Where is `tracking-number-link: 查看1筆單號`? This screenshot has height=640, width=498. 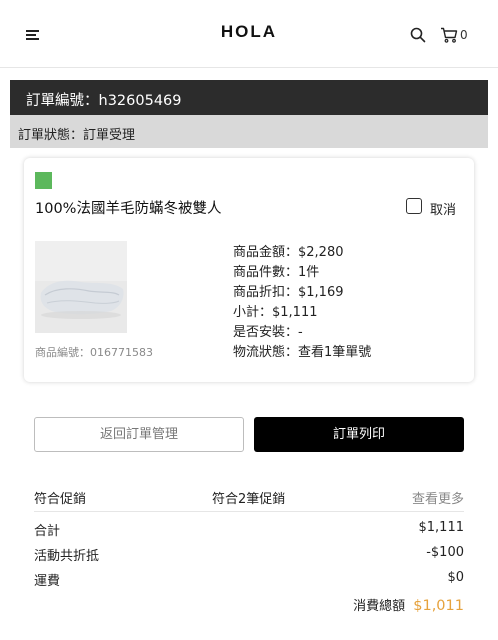 tracking-number-link: 查看1筆單號 is located at coordinates (334, 352).